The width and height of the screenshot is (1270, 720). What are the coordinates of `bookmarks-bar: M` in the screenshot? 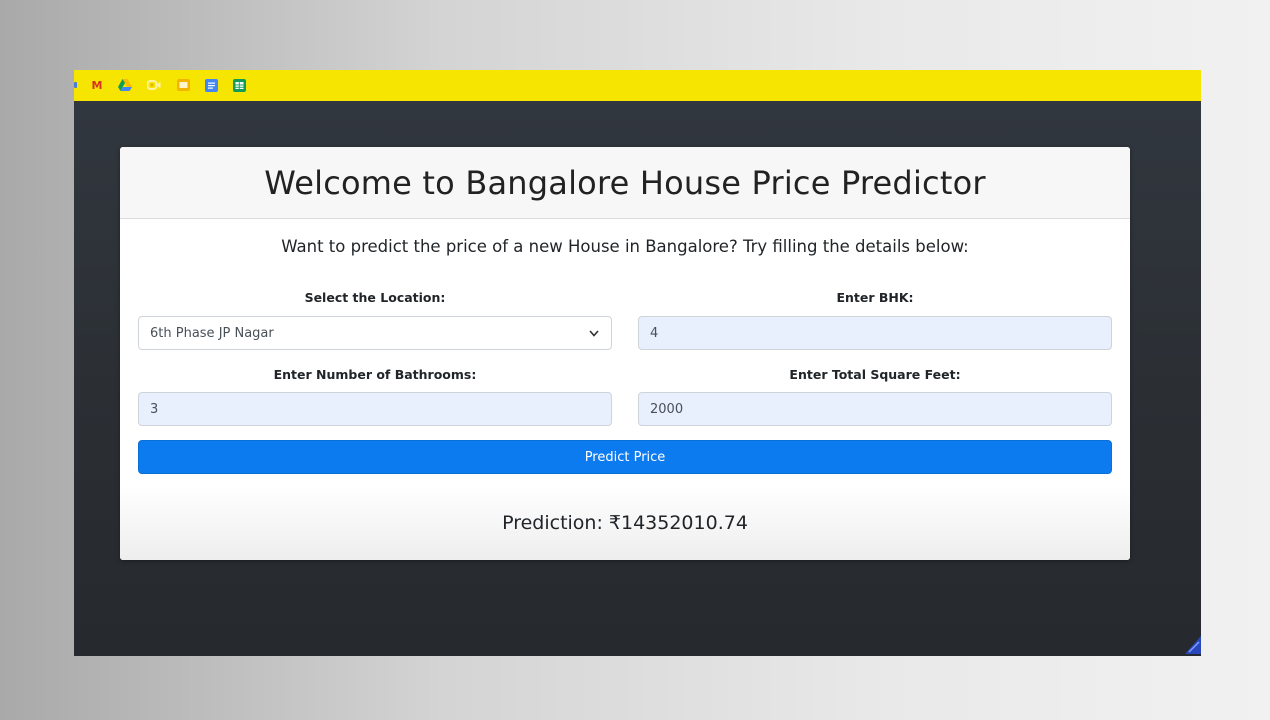 It's located at (637, 85).